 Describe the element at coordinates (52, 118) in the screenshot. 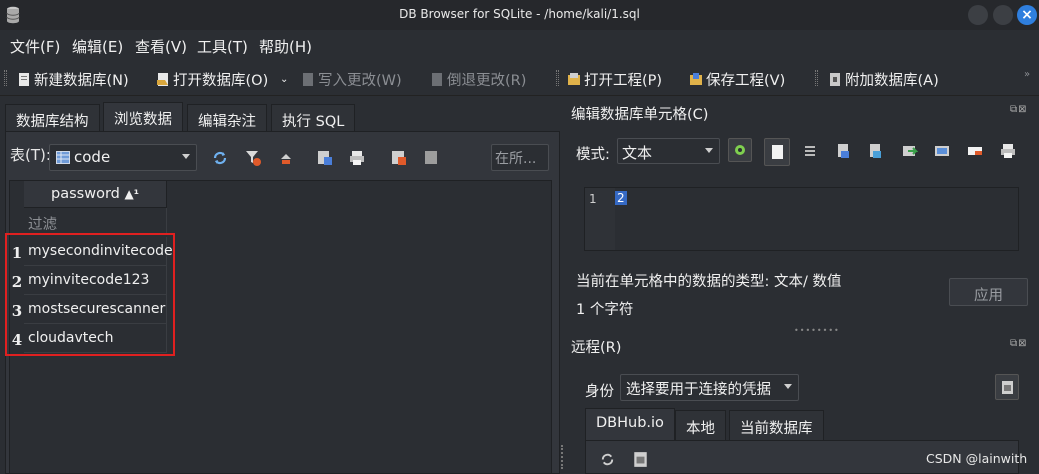

I see `tab-database-structure: 数据库结构` at that location.